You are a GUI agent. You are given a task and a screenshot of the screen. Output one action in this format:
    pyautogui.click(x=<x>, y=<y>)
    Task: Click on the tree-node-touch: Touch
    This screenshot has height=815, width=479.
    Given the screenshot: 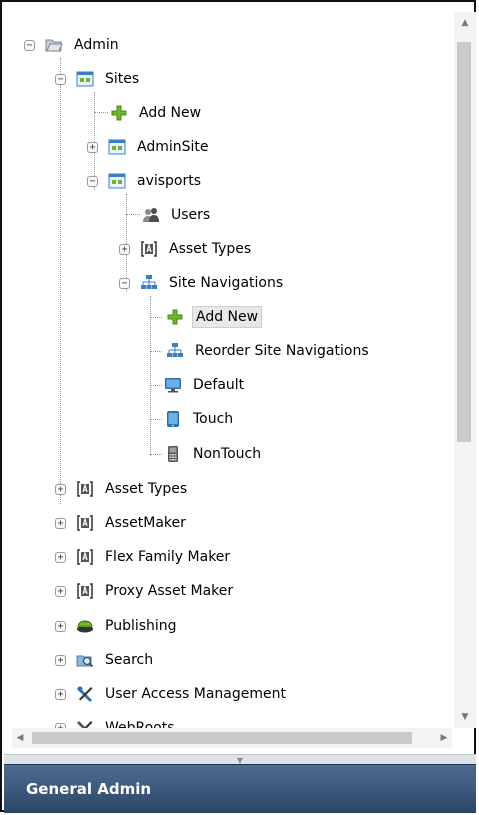 What is the action you would take?
    pyautogui.click(x=200, y=419)
    